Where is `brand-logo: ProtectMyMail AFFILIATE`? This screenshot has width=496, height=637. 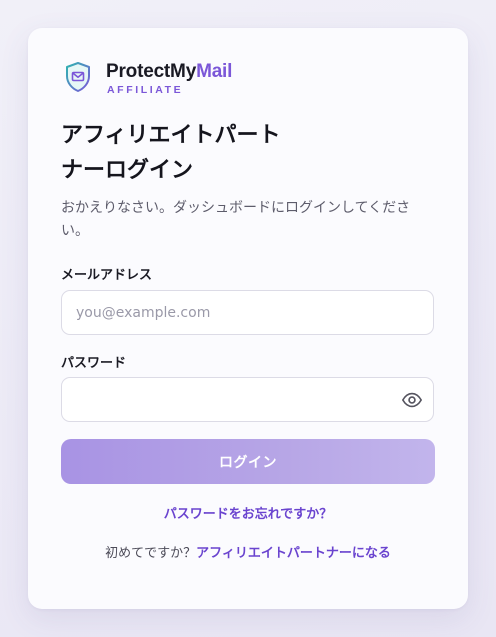 brand-logo: ProtectMyMail AFFILIATE is located at coordinates (214, 78).